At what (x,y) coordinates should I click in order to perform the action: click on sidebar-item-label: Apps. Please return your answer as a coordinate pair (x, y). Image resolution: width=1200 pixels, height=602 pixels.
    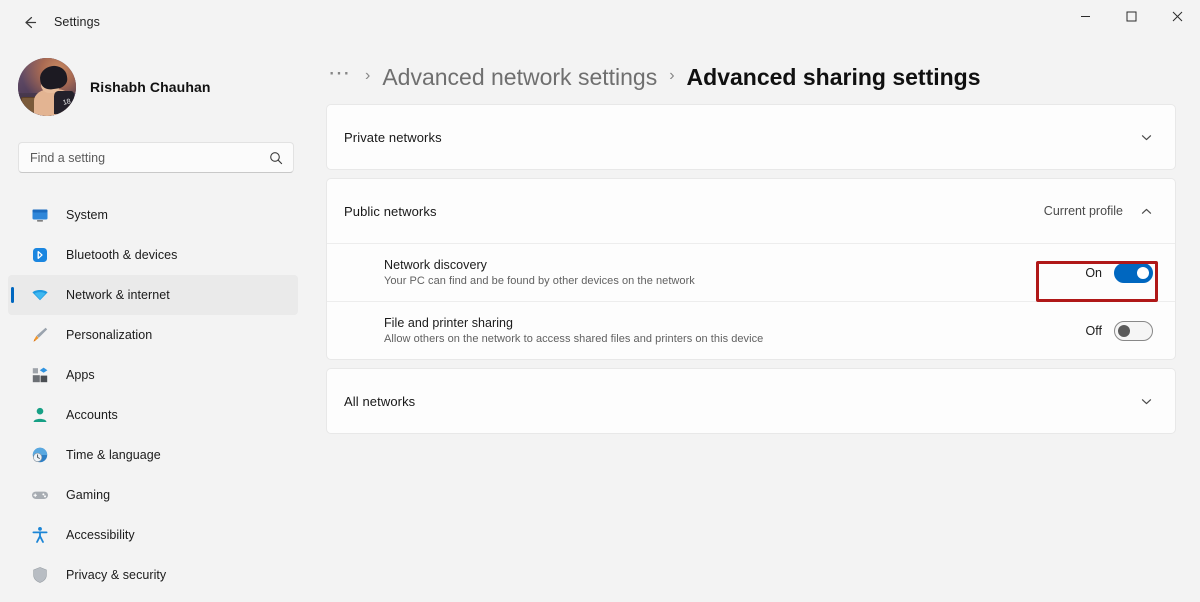
    Looking at the image, I should click on (80, 375).